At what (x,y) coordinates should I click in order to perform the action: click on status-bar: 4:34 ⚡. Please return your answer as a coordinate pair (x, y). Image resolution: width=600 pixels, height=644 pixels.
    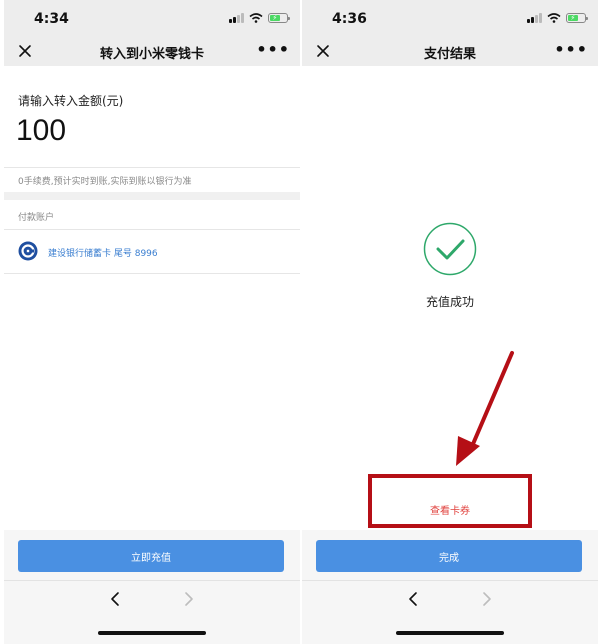
    Looking at the image, I should click on (152, 18).